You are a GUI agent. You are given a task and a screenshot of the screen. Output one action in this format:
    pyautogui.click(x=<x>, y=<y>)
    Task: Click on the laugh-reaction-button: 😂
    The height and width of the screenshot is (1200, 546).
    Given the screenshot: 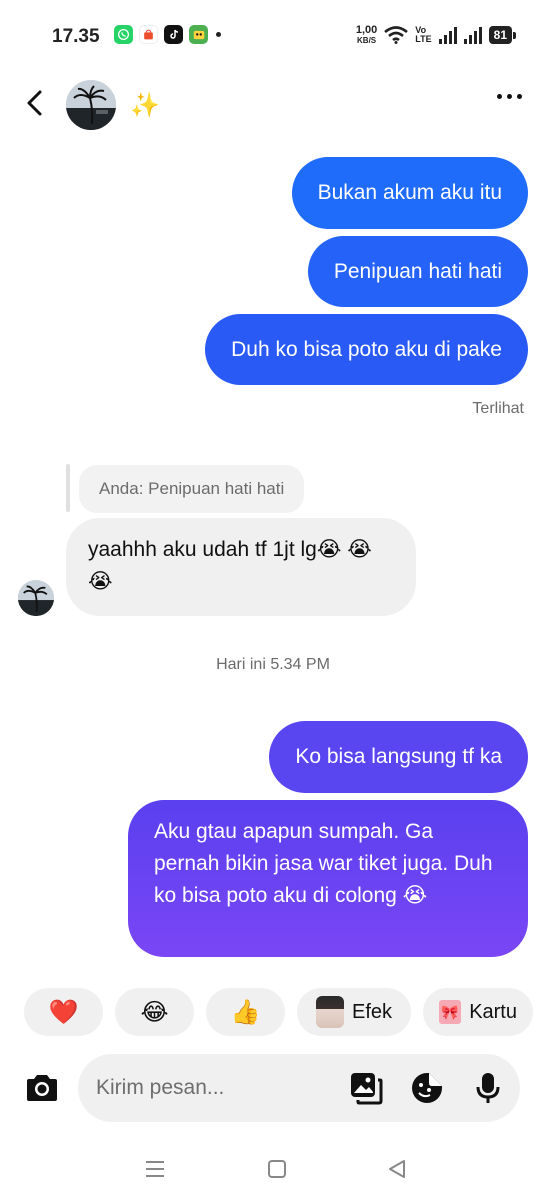 What is the action you would take?
    pyautogui.click(x=154, y=1012)
    